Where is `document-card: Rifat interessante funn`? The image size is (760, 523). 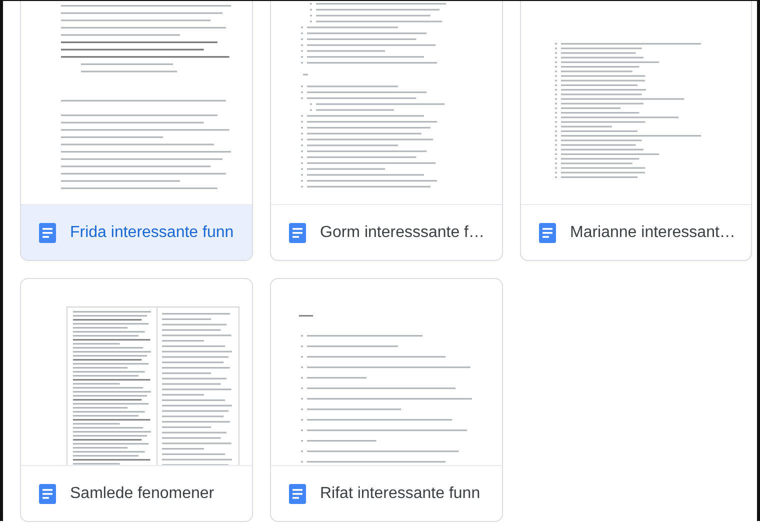 document-card: Rifat interessante funn is located at coordinates (386, 400).